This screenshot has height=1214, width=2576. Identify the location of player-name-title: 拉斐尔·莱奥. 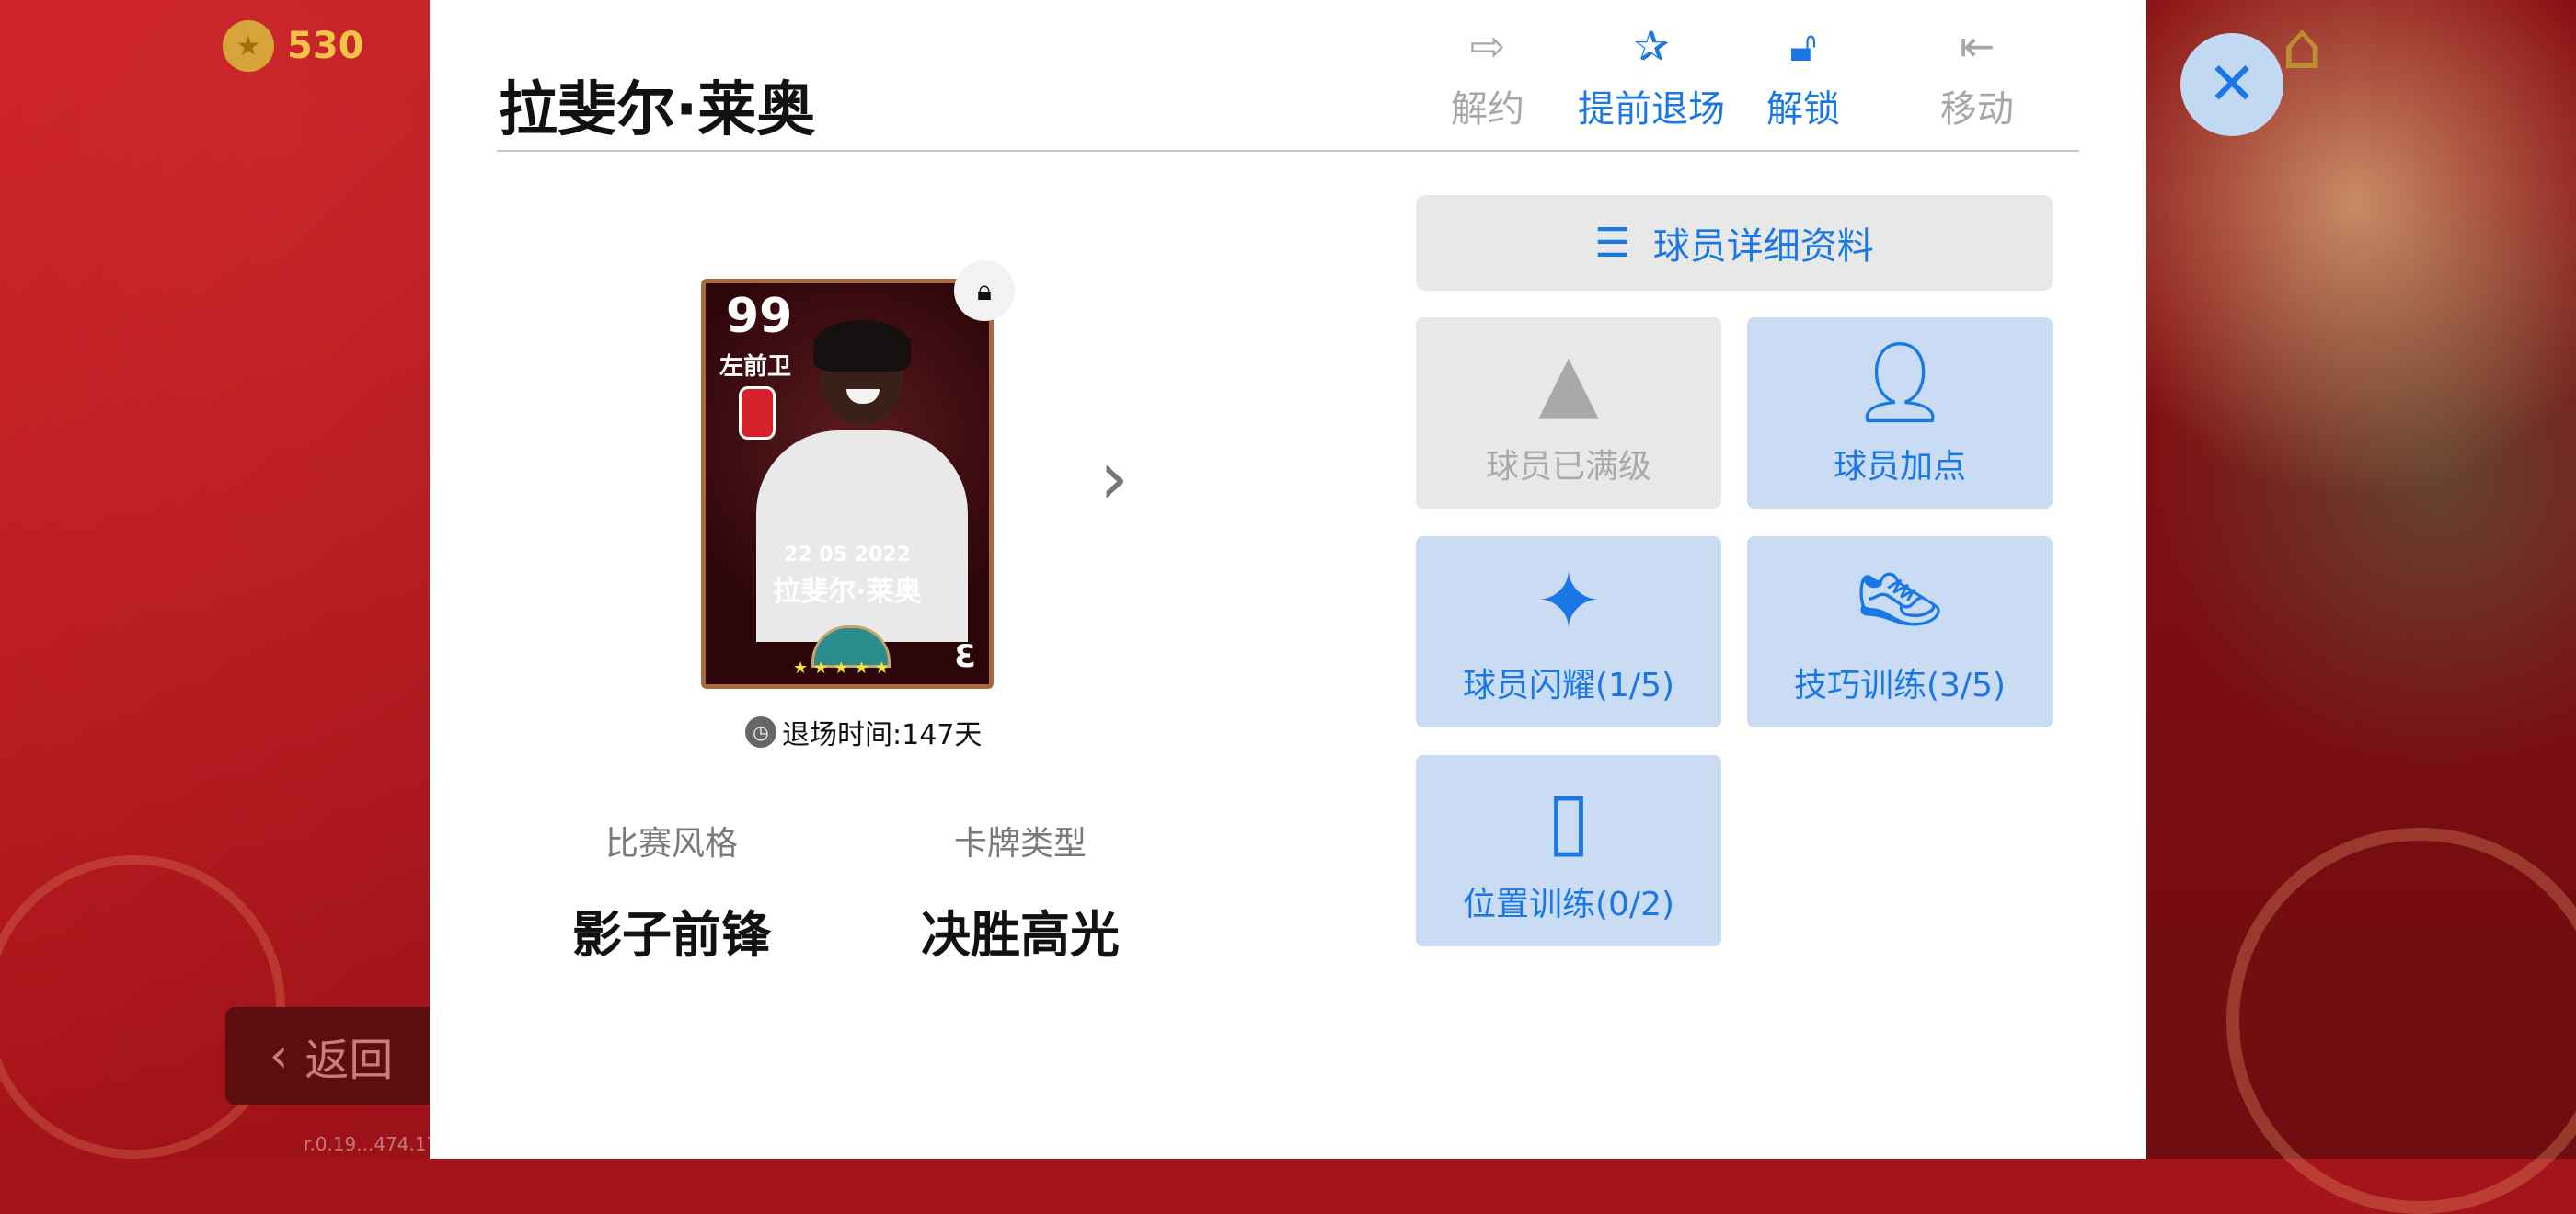
(657, 110).